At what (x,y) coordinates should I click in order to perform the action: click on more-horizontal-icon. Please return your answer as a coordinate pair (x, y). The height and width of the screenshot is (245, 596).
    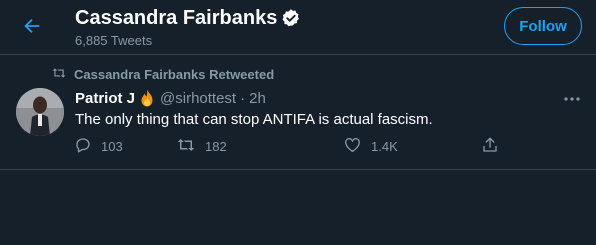
    Looking at the image, I should click on (572, 98).